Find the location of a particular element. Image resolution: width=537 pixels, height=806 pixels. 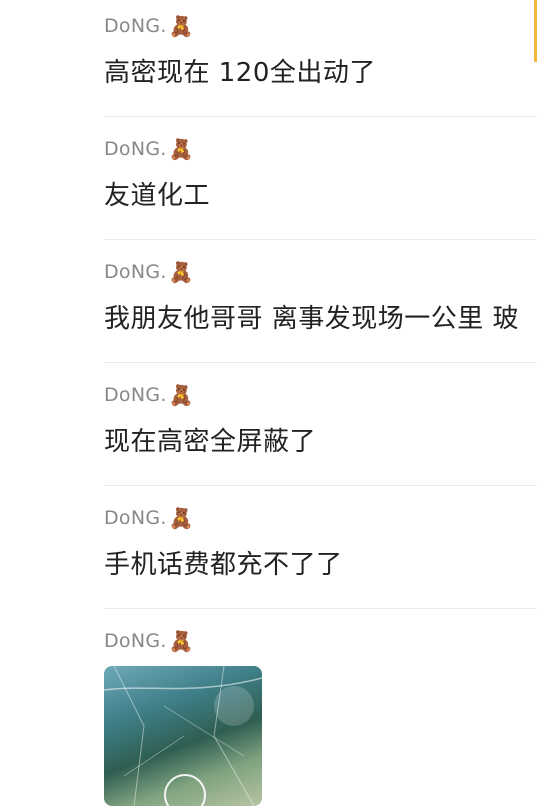

message-item-1: DoNG. 🧸 高密现在 120全出动了 is located at coordinates (320, 64).